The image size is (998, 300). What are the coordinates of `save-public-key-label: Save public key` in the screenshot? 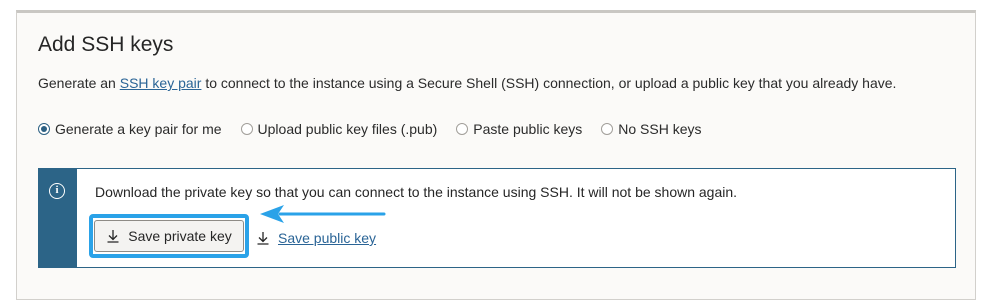 It's located at (327, 238).